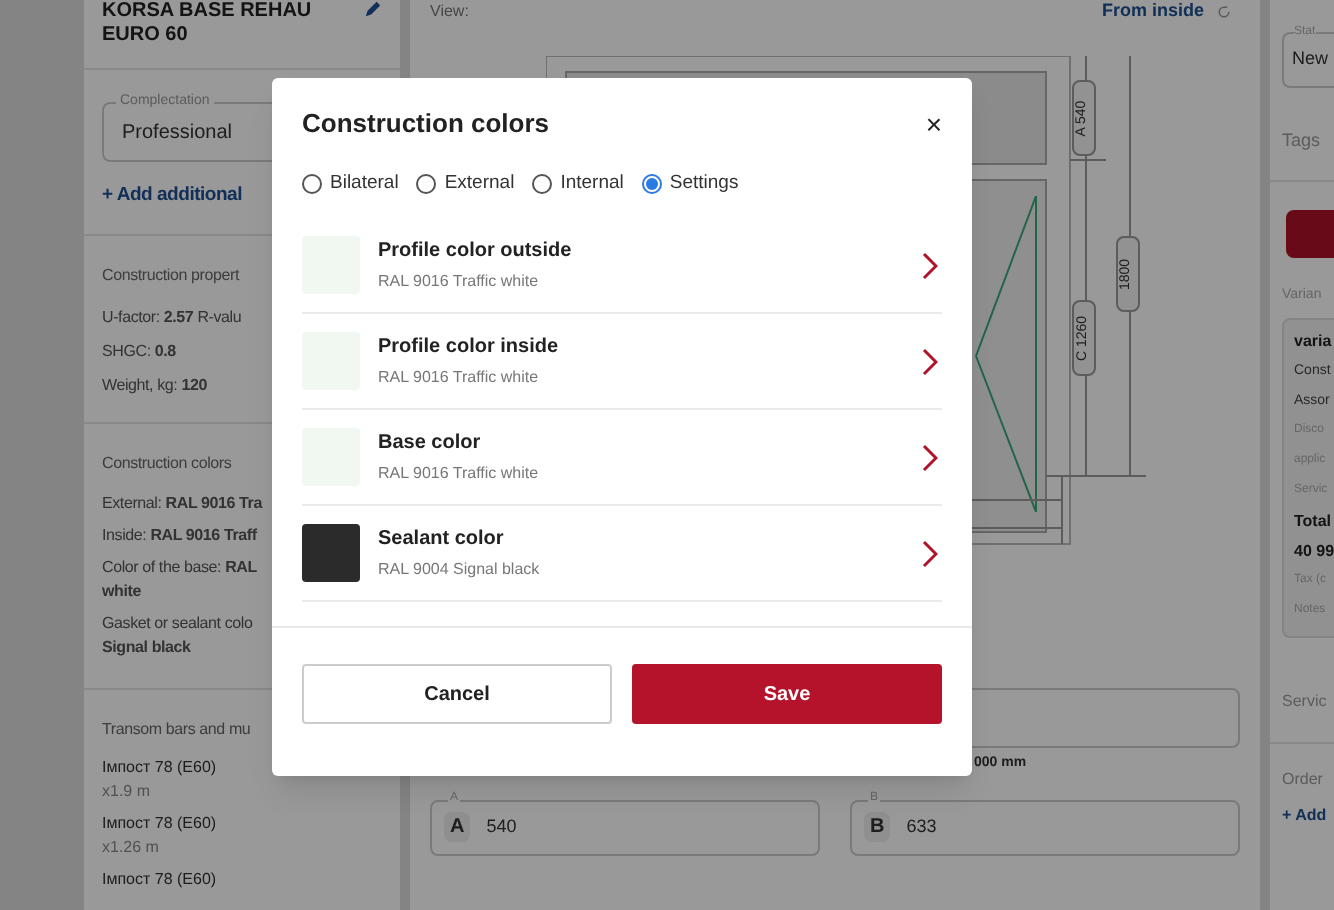 This screenshot has width=1334, height=910. I want to click on row-title: Sealant color, so click(442, 540).